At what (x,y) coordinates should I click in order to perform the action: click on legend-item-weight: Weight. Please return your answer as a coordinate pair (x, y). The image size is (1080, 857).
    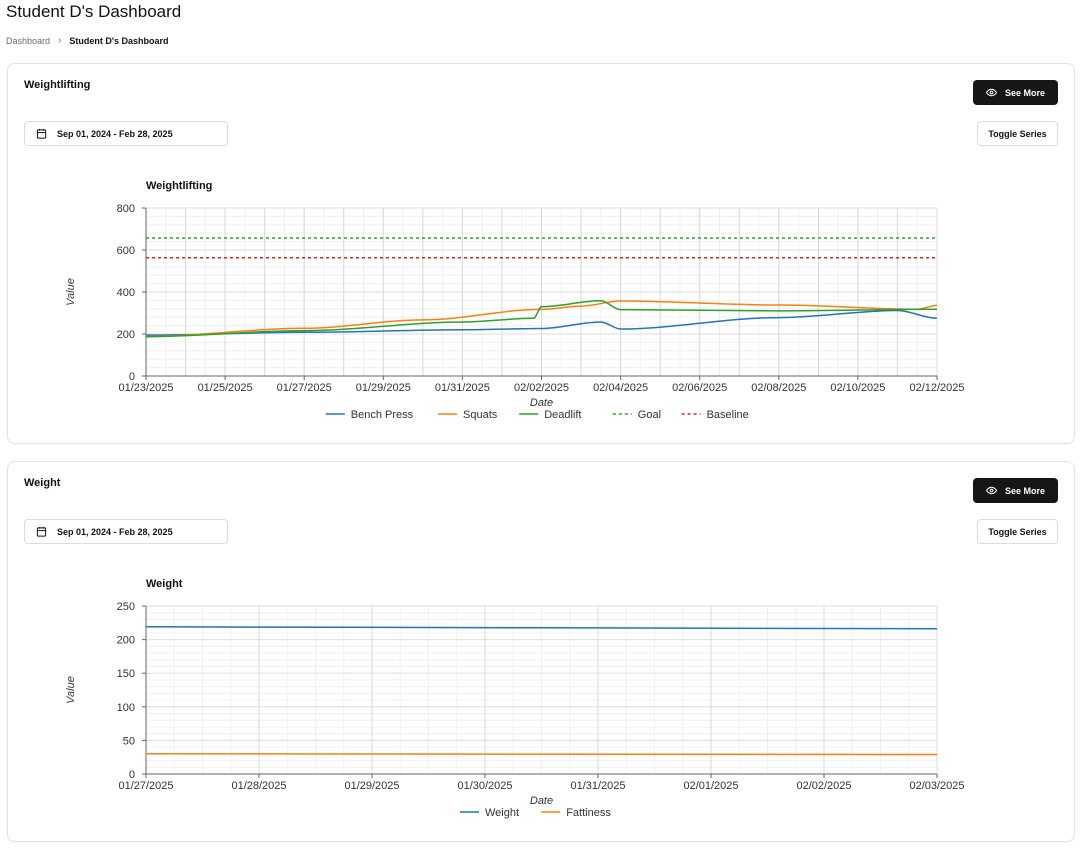
    Looking at the image, I should click on (489, 813).